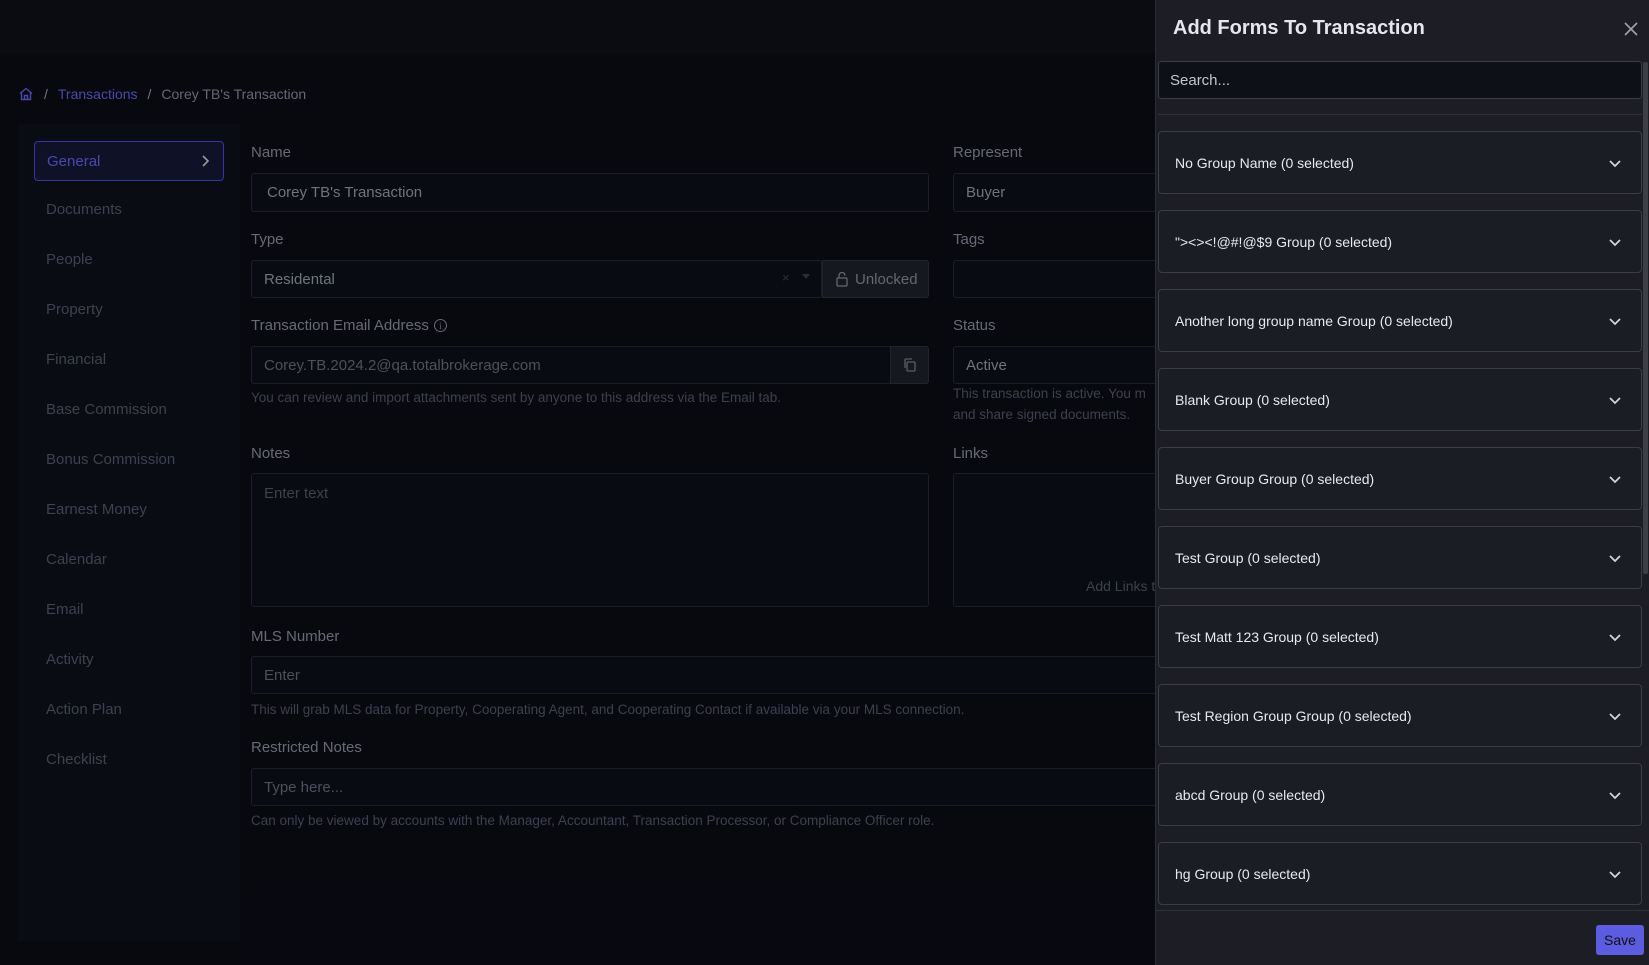  Describe the element at coordinates (1645, 318) in the screenshot. I see `drawer-scrollbar` at that location.